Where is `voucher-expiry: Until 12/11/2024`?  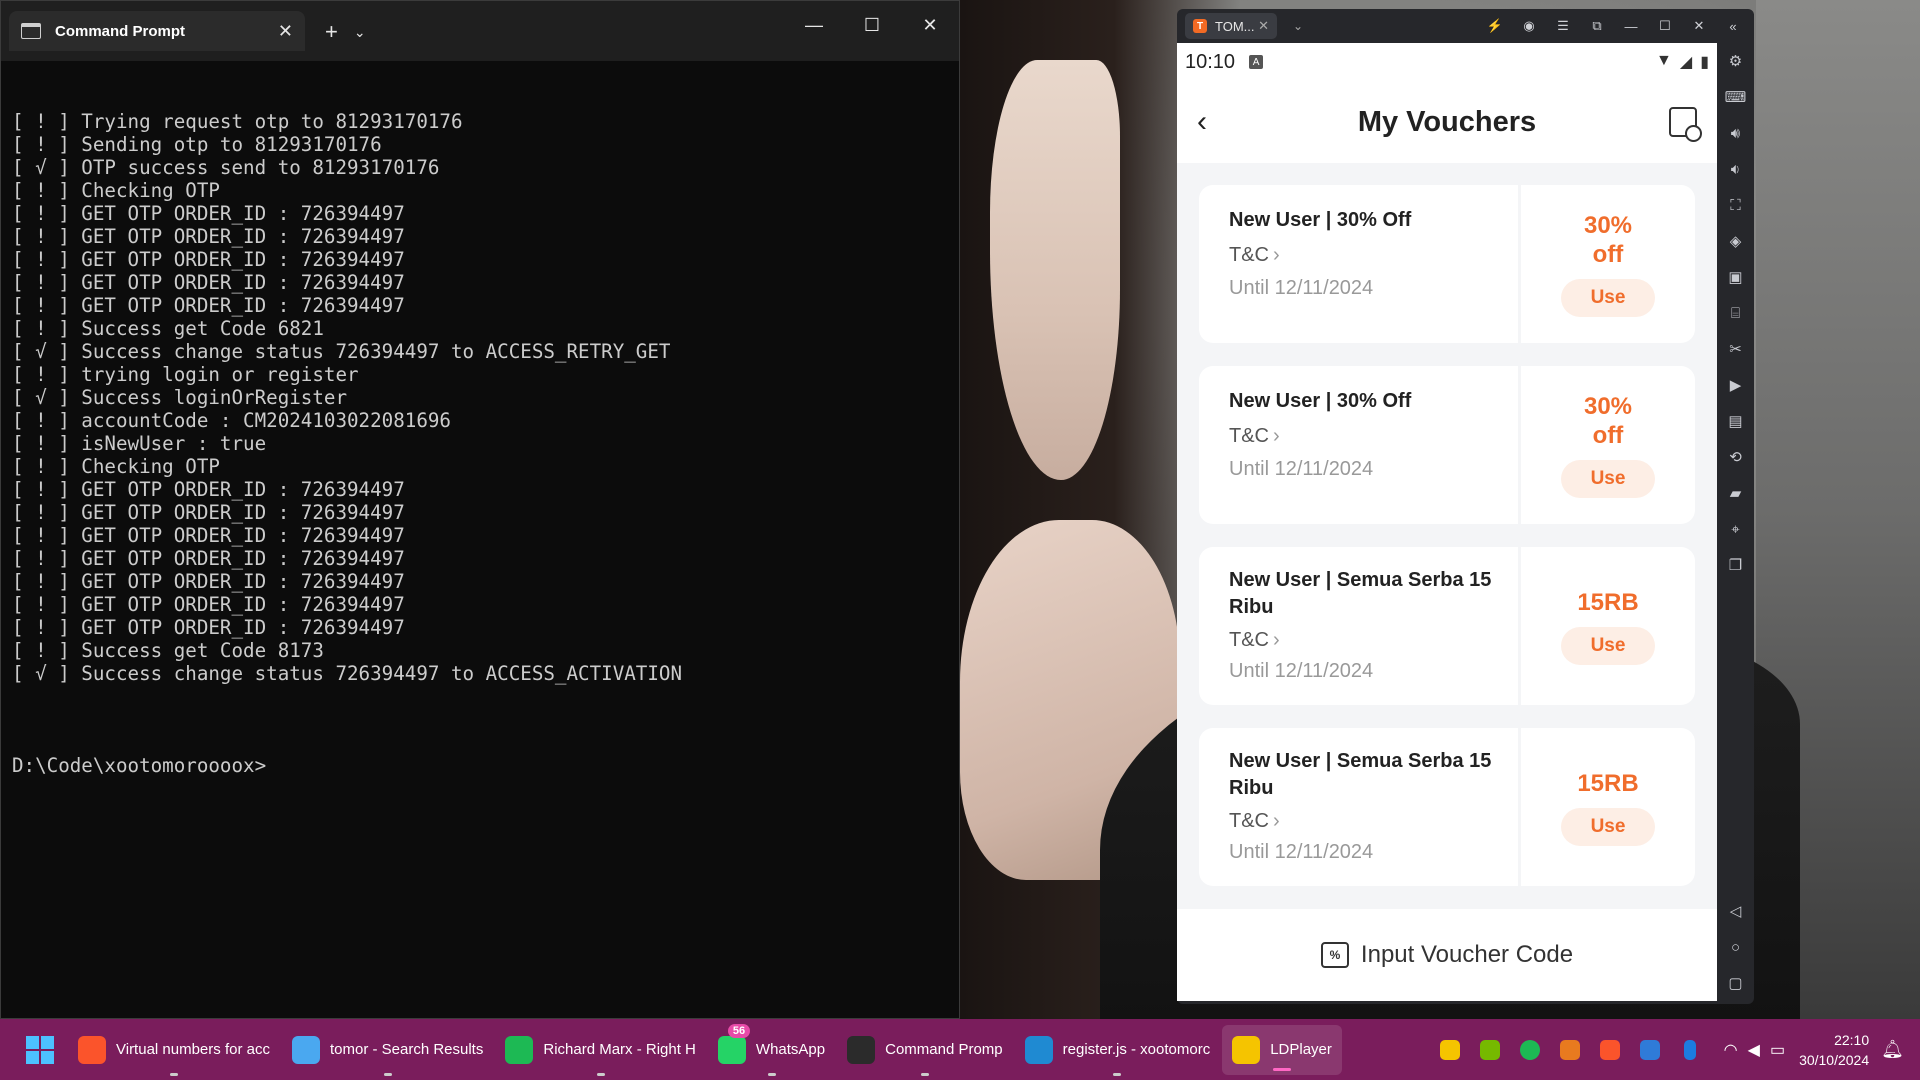
voucher-expiry: Until 12/11/2024 is located at coordinates (1301, 852).